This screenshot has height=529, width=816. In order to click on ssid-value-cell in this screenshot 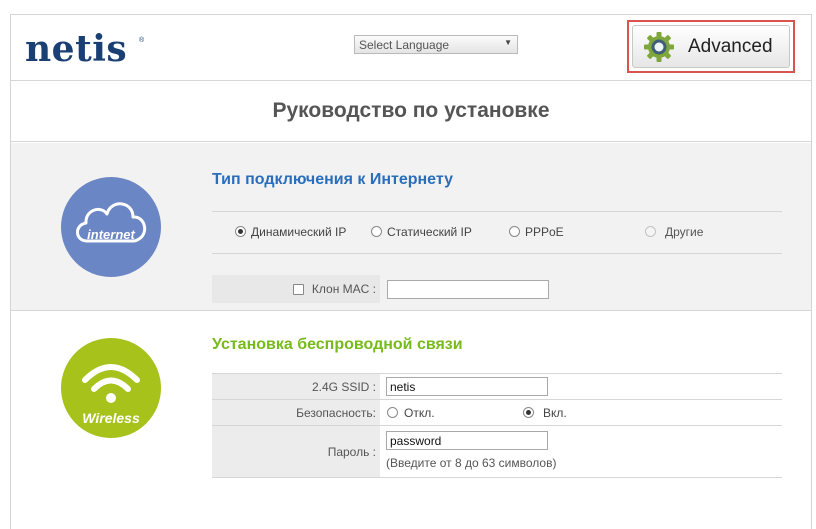, I will do `click(581, 386)`.